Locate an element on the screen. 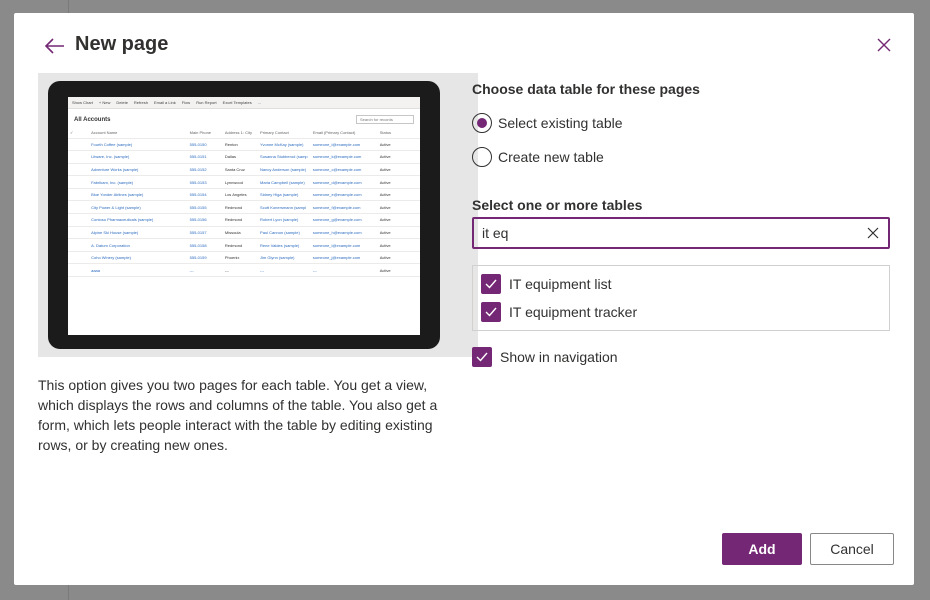 The width and height of the screenshot is (930, 600). clear-icon is located at coordinates (873, 233).